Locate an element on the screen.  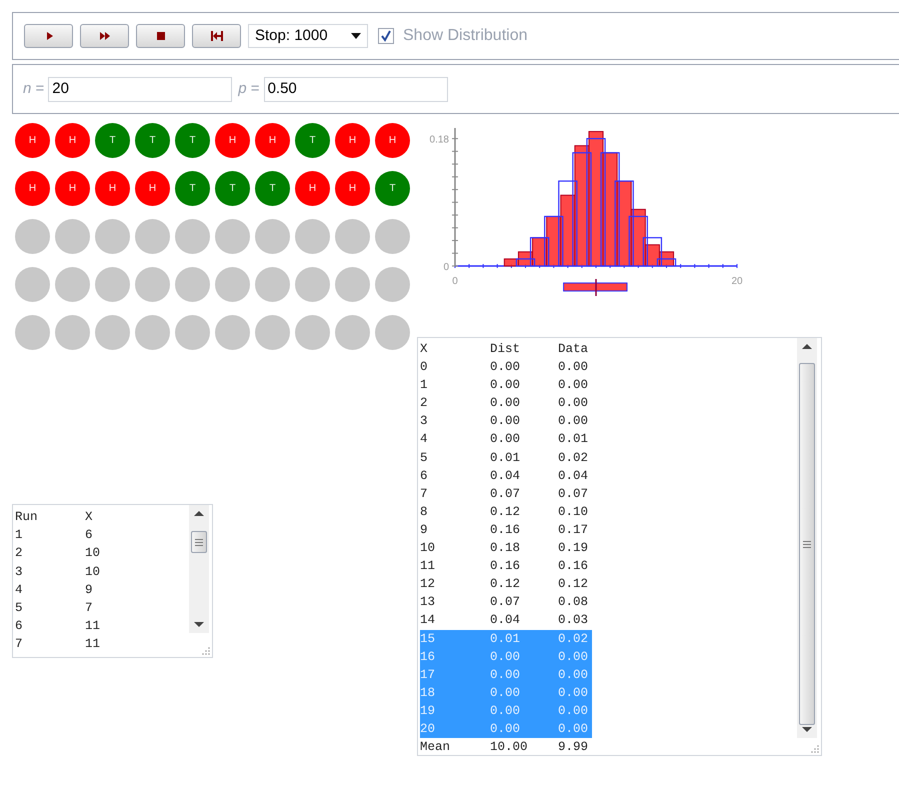
table-cell-text: 12 is located at coordinates (428, 585).